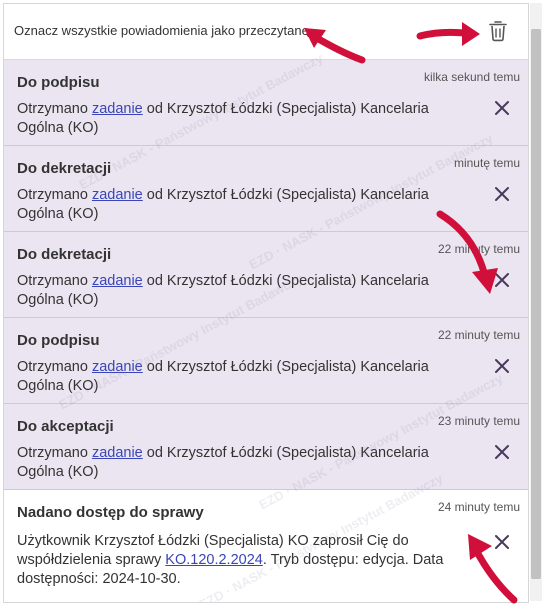  What do you see at coordinates (110, 512) in the screenshot?
I see `notification-title: Nadano dostęp do sprawy` at bounding box center [110, 512].